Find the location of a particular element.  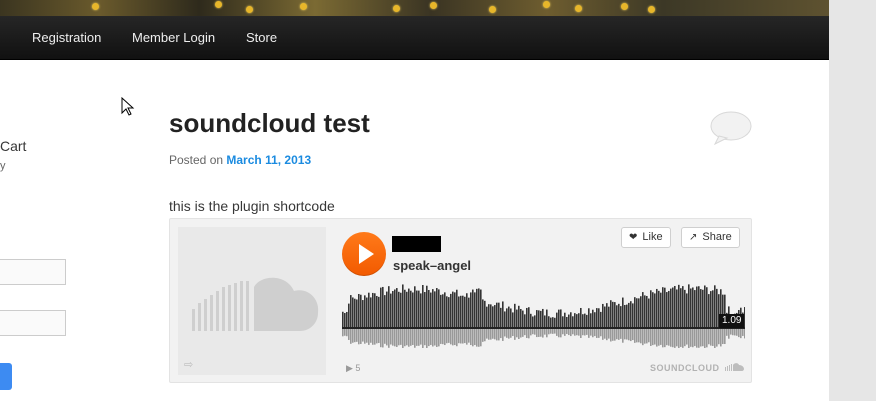

track-artwork: ⇨ is located at coordinates (252, 301).